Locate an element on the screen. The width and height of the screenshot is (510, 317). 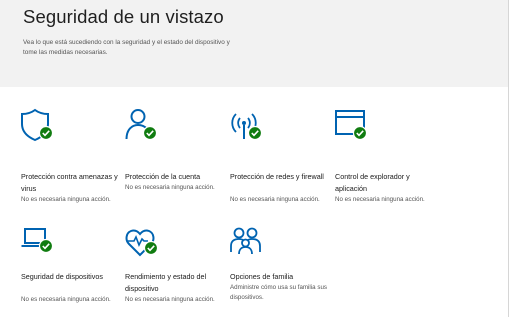
wifi-antenna-icon is located at coordinates (247, 125).